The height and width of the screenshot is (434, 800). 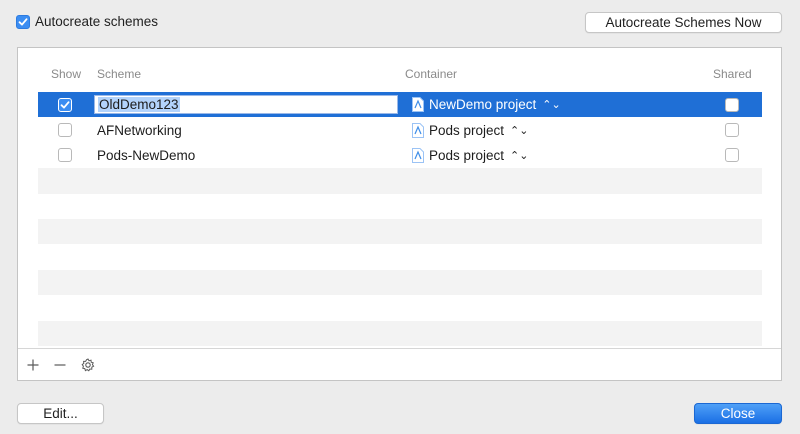 I want to click on scheme-name-text: AFNetworking, so click(x=139, y=129).